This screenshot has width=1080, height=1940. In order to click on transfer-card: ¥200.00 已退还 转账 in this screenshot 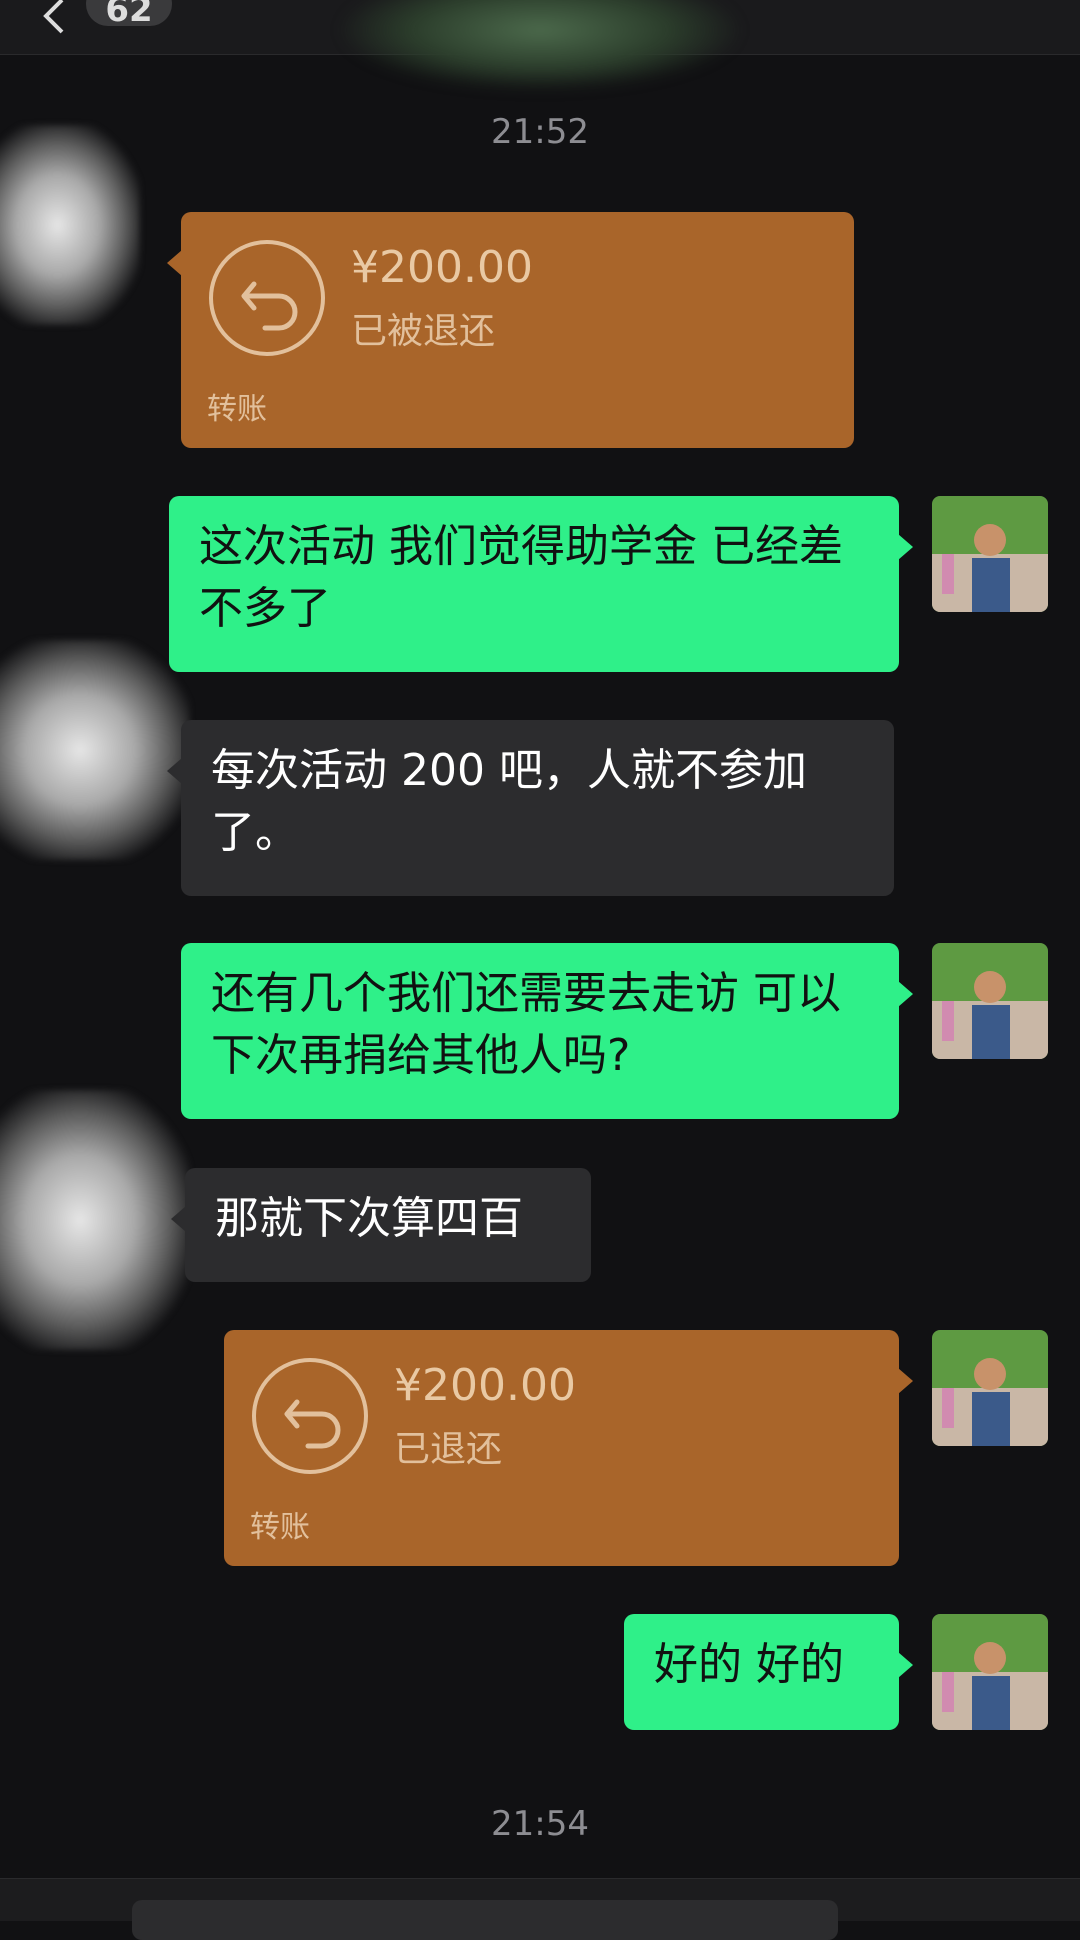, I will do `click(568, 1448)`.